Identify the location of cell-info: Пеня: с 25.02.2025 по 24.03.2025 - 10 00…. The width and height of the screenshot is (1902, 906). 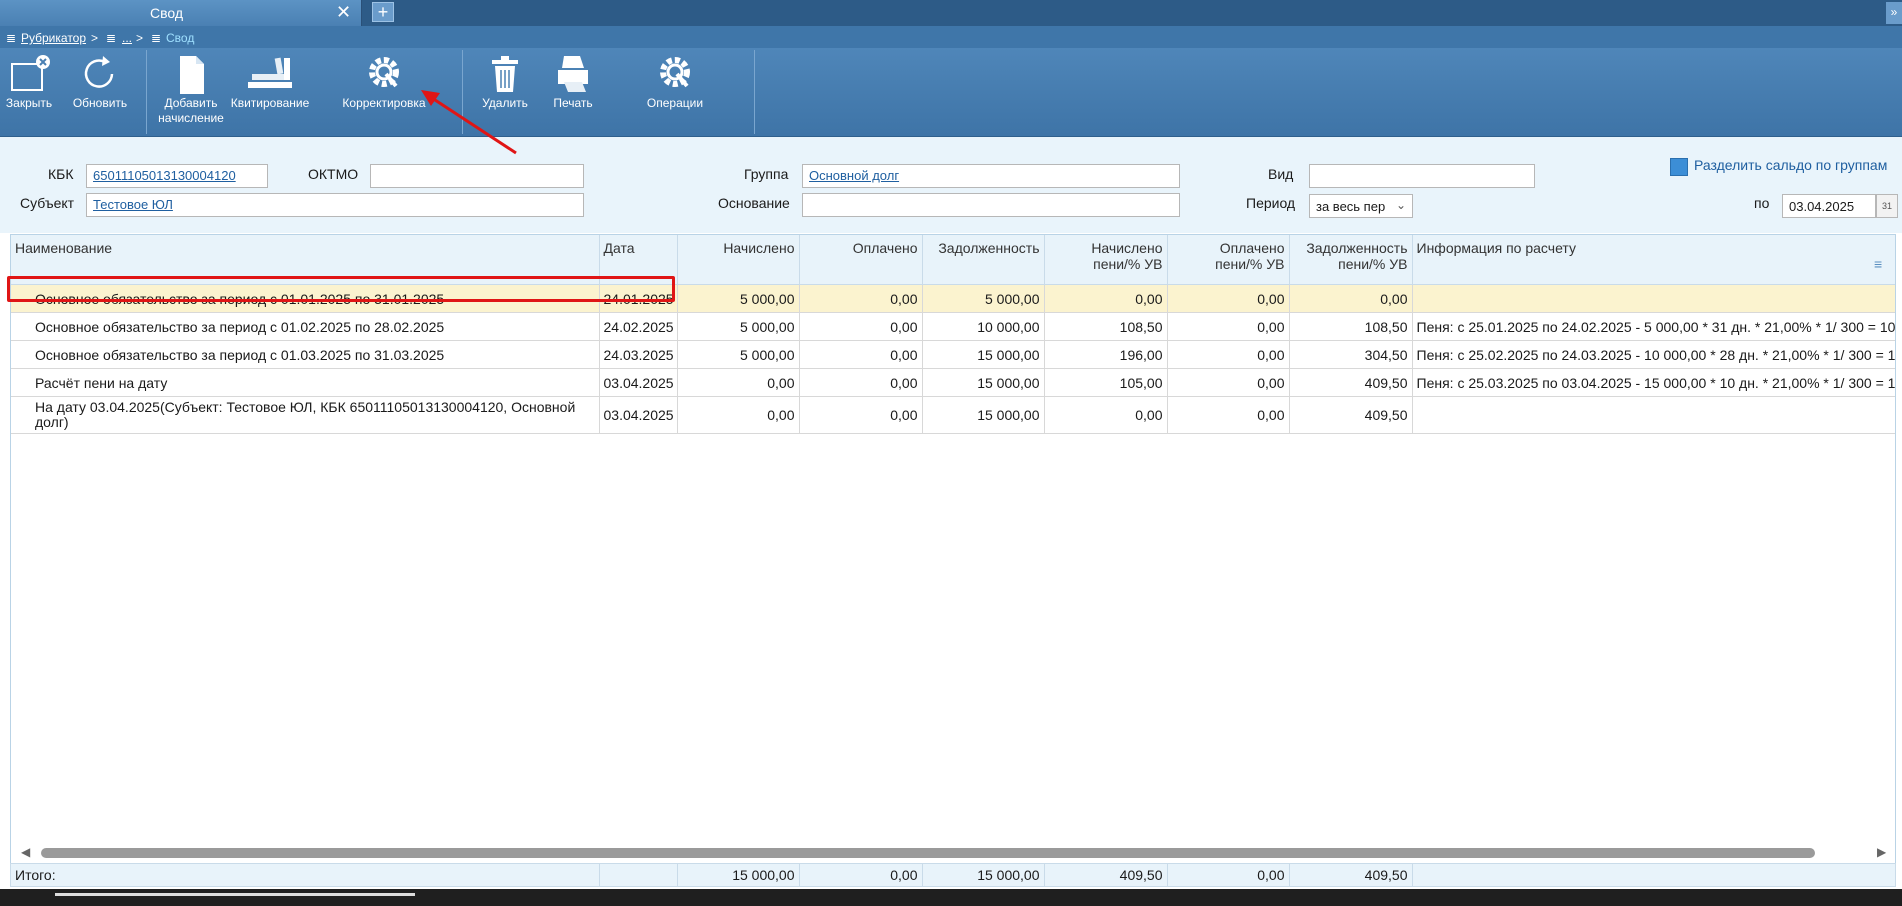
(1653, 354).